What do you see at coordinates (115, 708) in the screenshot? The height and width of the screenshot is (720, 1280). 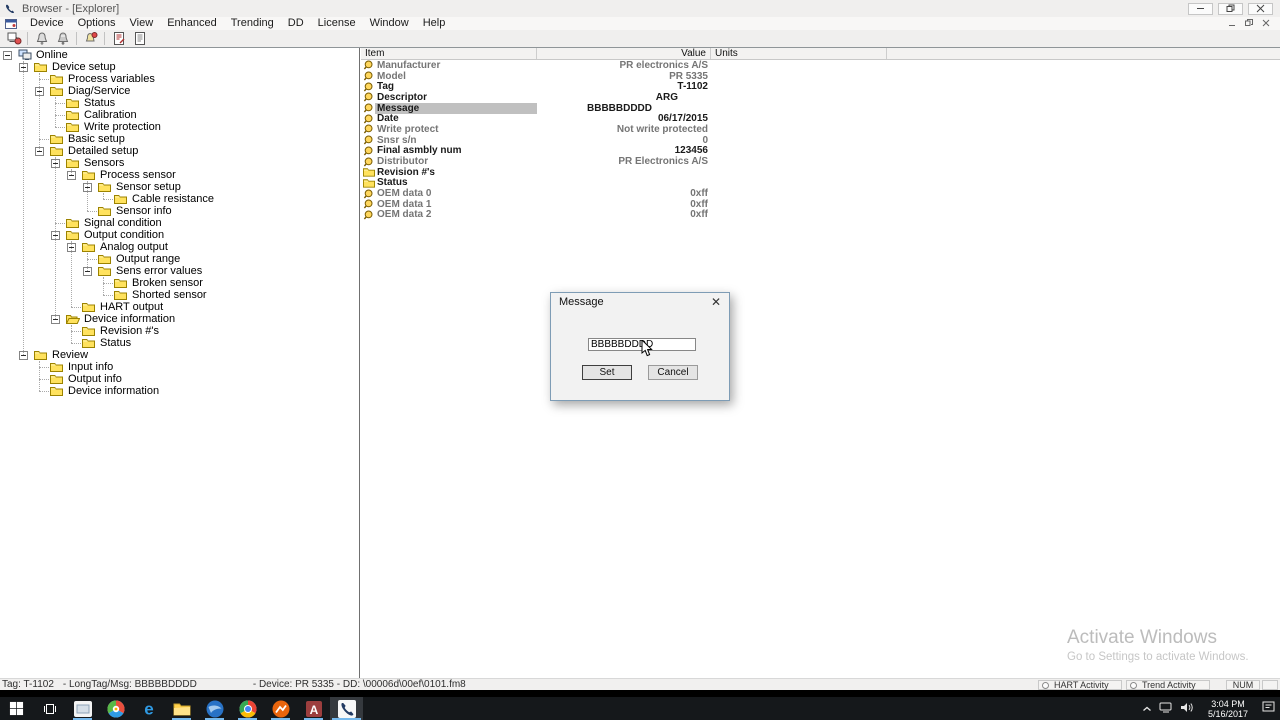 I see `paint-app-button` at bounding box center [115, 708].